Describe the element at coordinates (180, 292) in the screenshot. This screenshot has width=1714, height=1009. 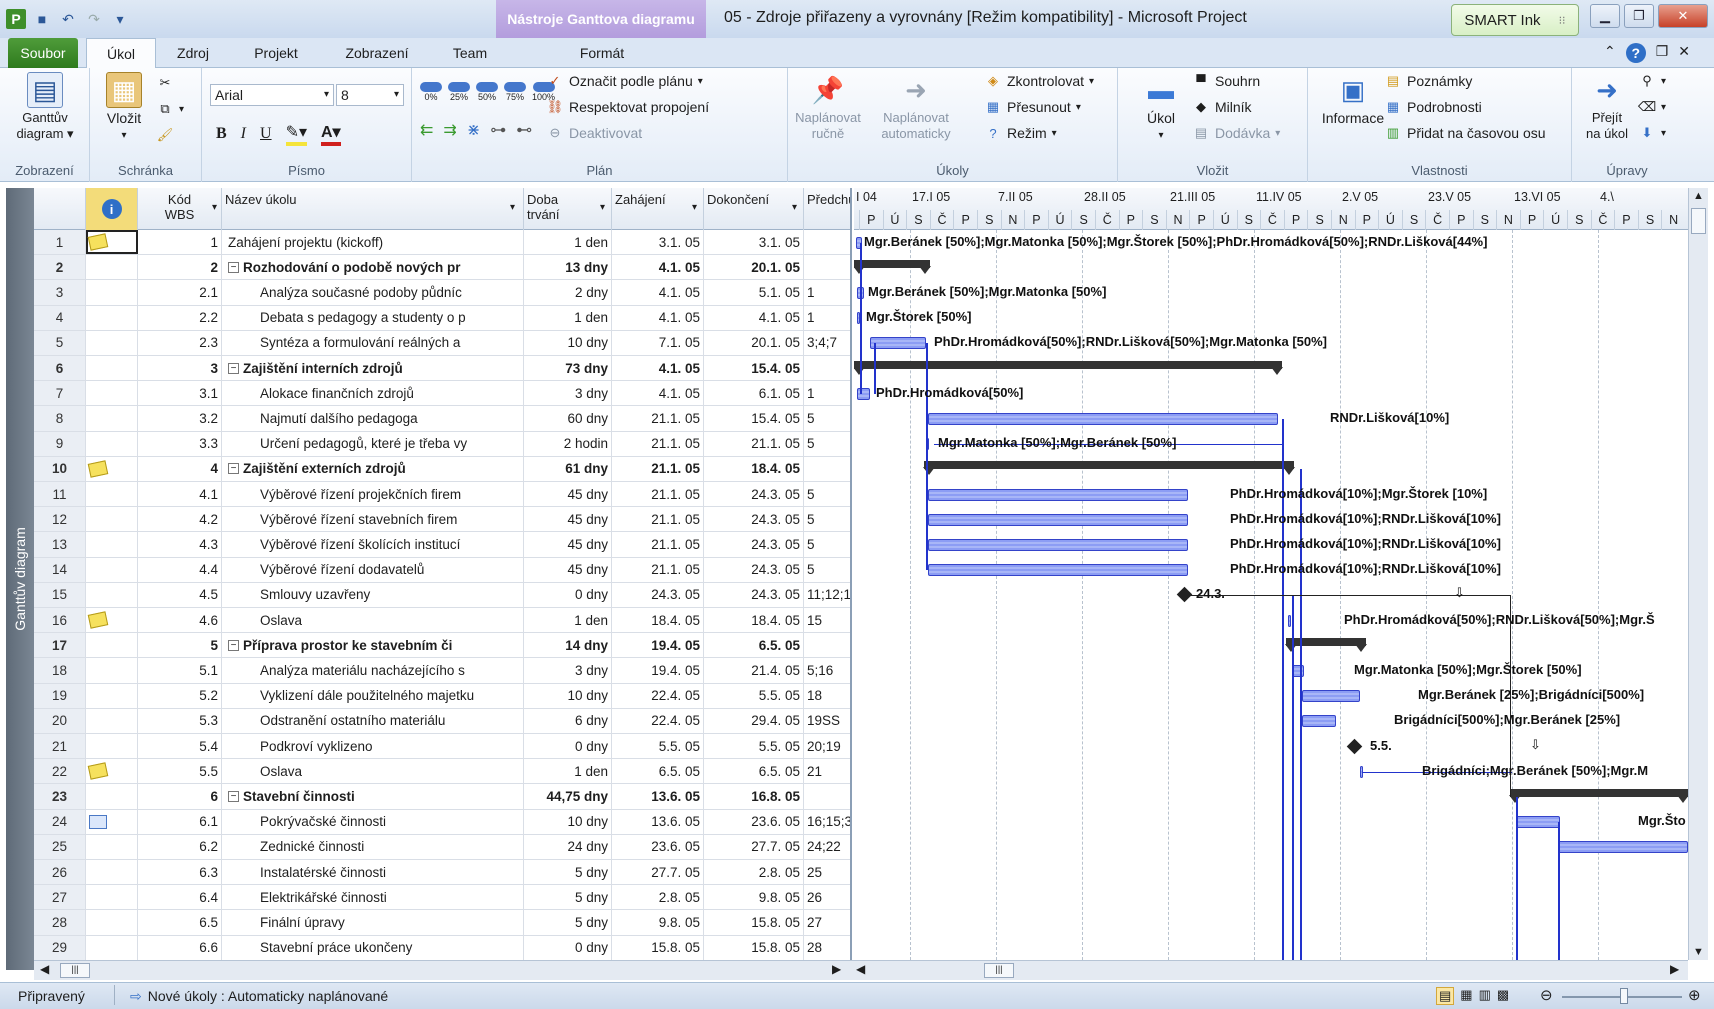
I see `cell-wbs: 2.1` at that location.